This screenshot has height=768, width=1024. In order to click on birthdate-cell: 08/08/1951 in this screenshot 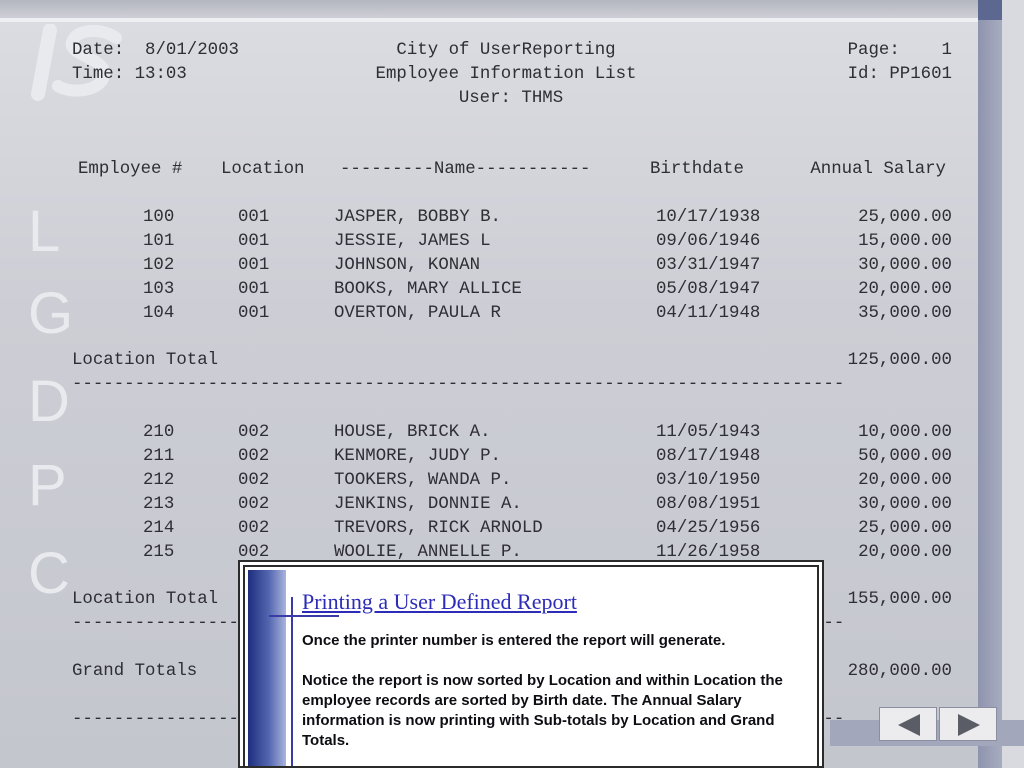, I will do `click(708, 504)`.